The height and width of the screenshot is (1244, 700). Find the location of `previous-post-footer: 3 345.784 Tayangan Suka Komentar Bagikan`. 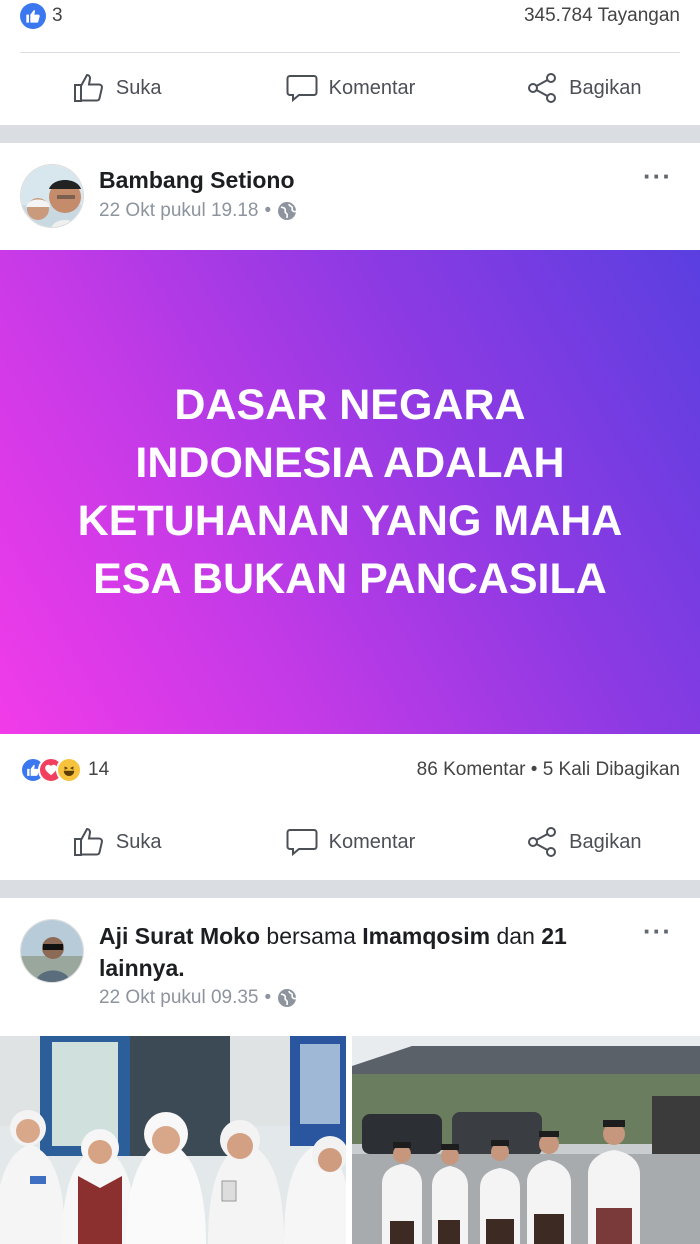

previous-post-footer: 3 345.784 Tayangan Suka Komentar Bagikan is located at coordinates (350, 62).